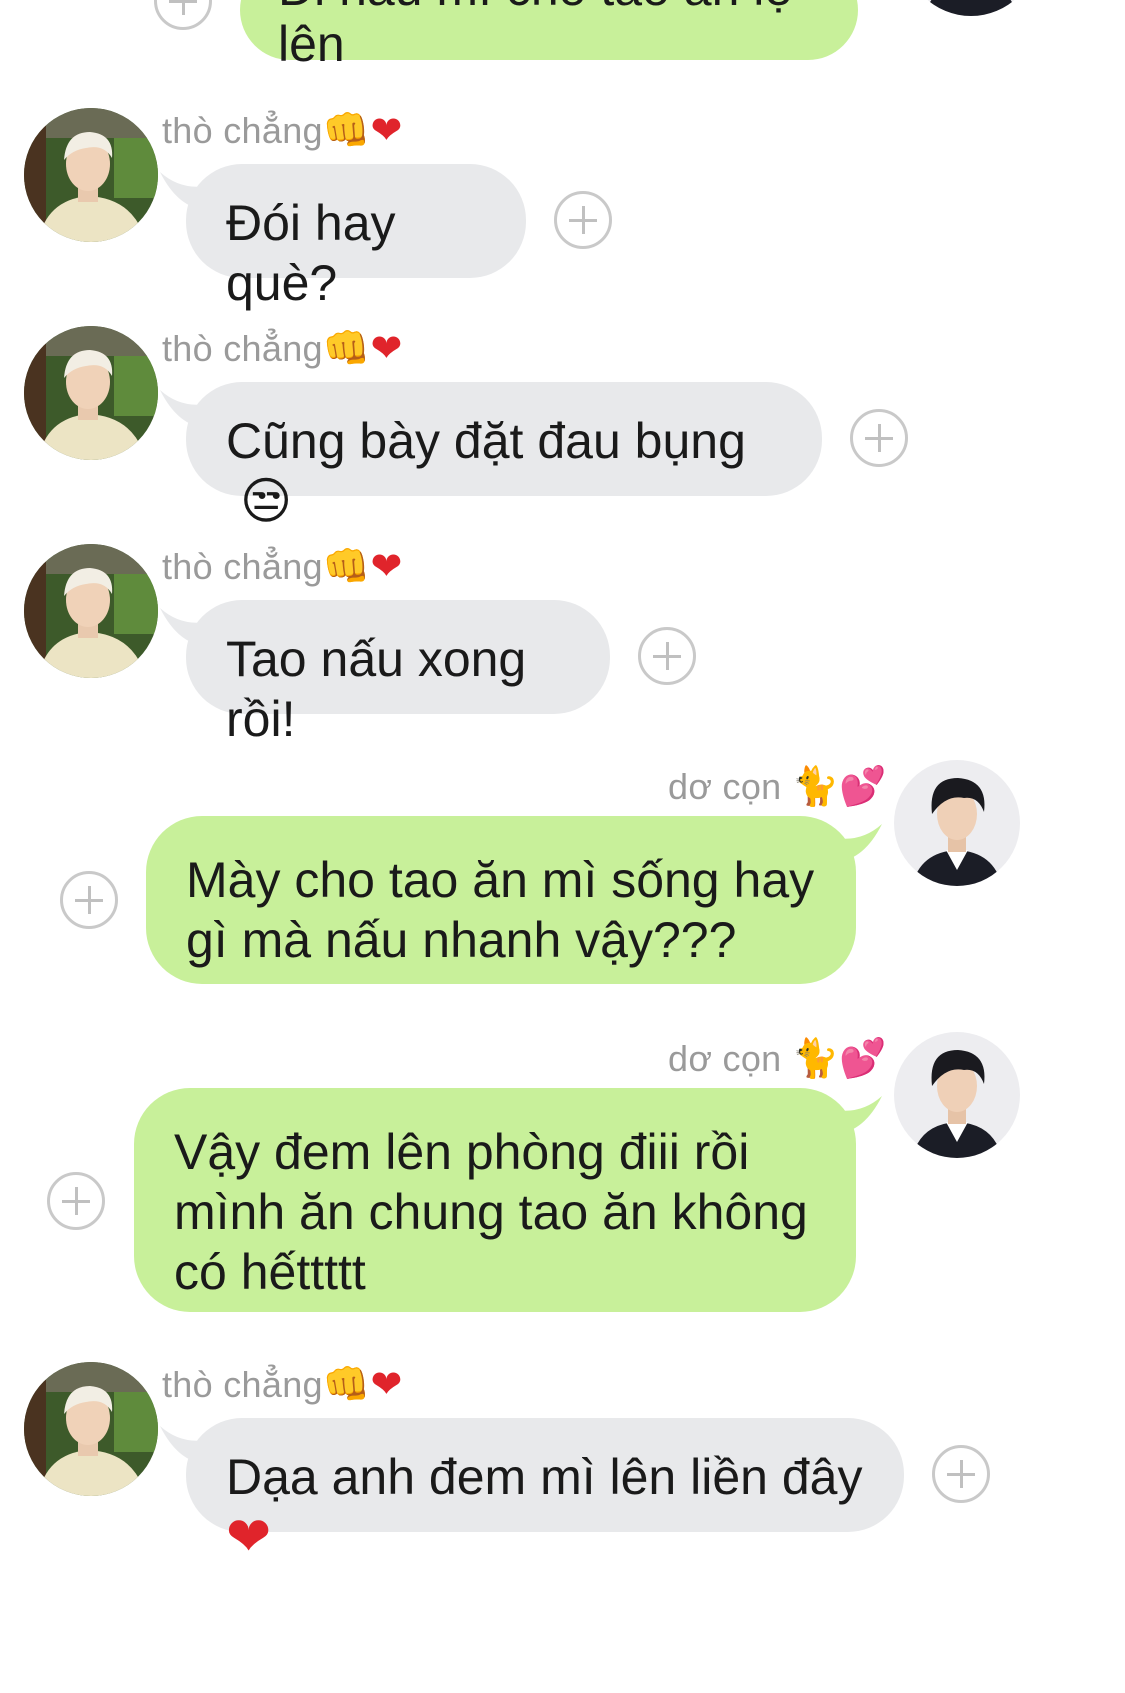 The width and height of the screenshot is (1125, 1693). I want to click on unamused-emoji: 😒, so click(266, 501).